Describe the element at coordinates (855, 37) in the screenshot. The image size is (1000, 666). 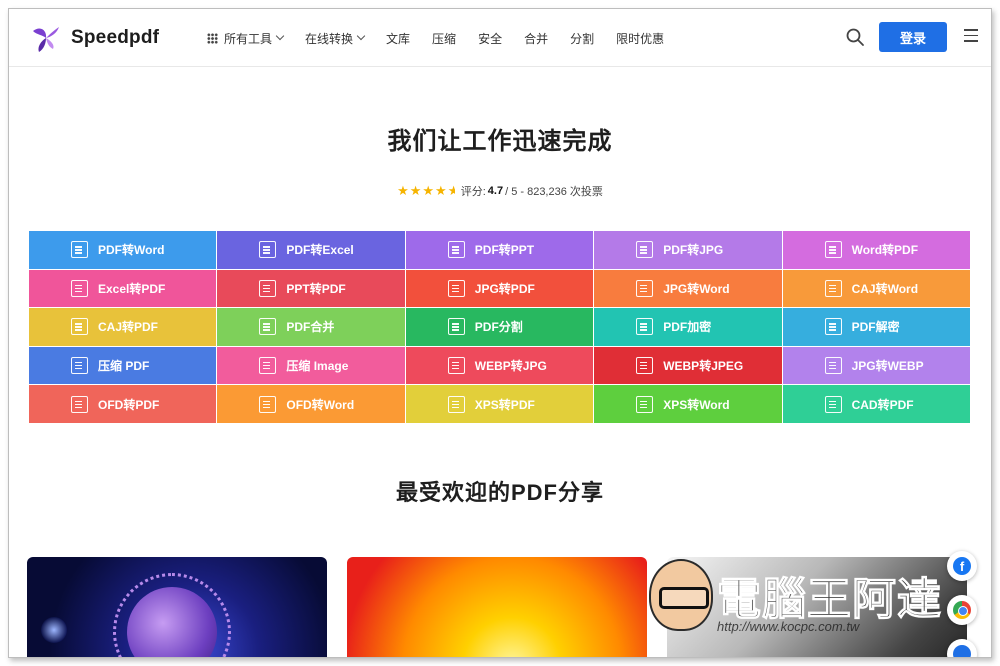
I see `search-icon` at that location.